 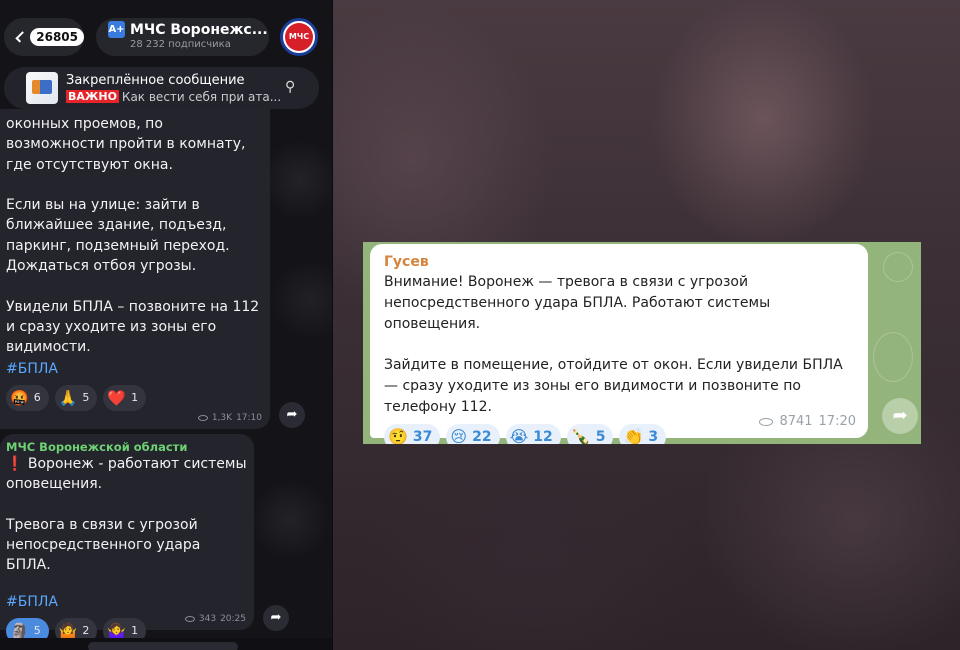 I want to click on reactions-bar: 🤬 6 🙏 5 ❤️ 1, so click(x=135, y=397).